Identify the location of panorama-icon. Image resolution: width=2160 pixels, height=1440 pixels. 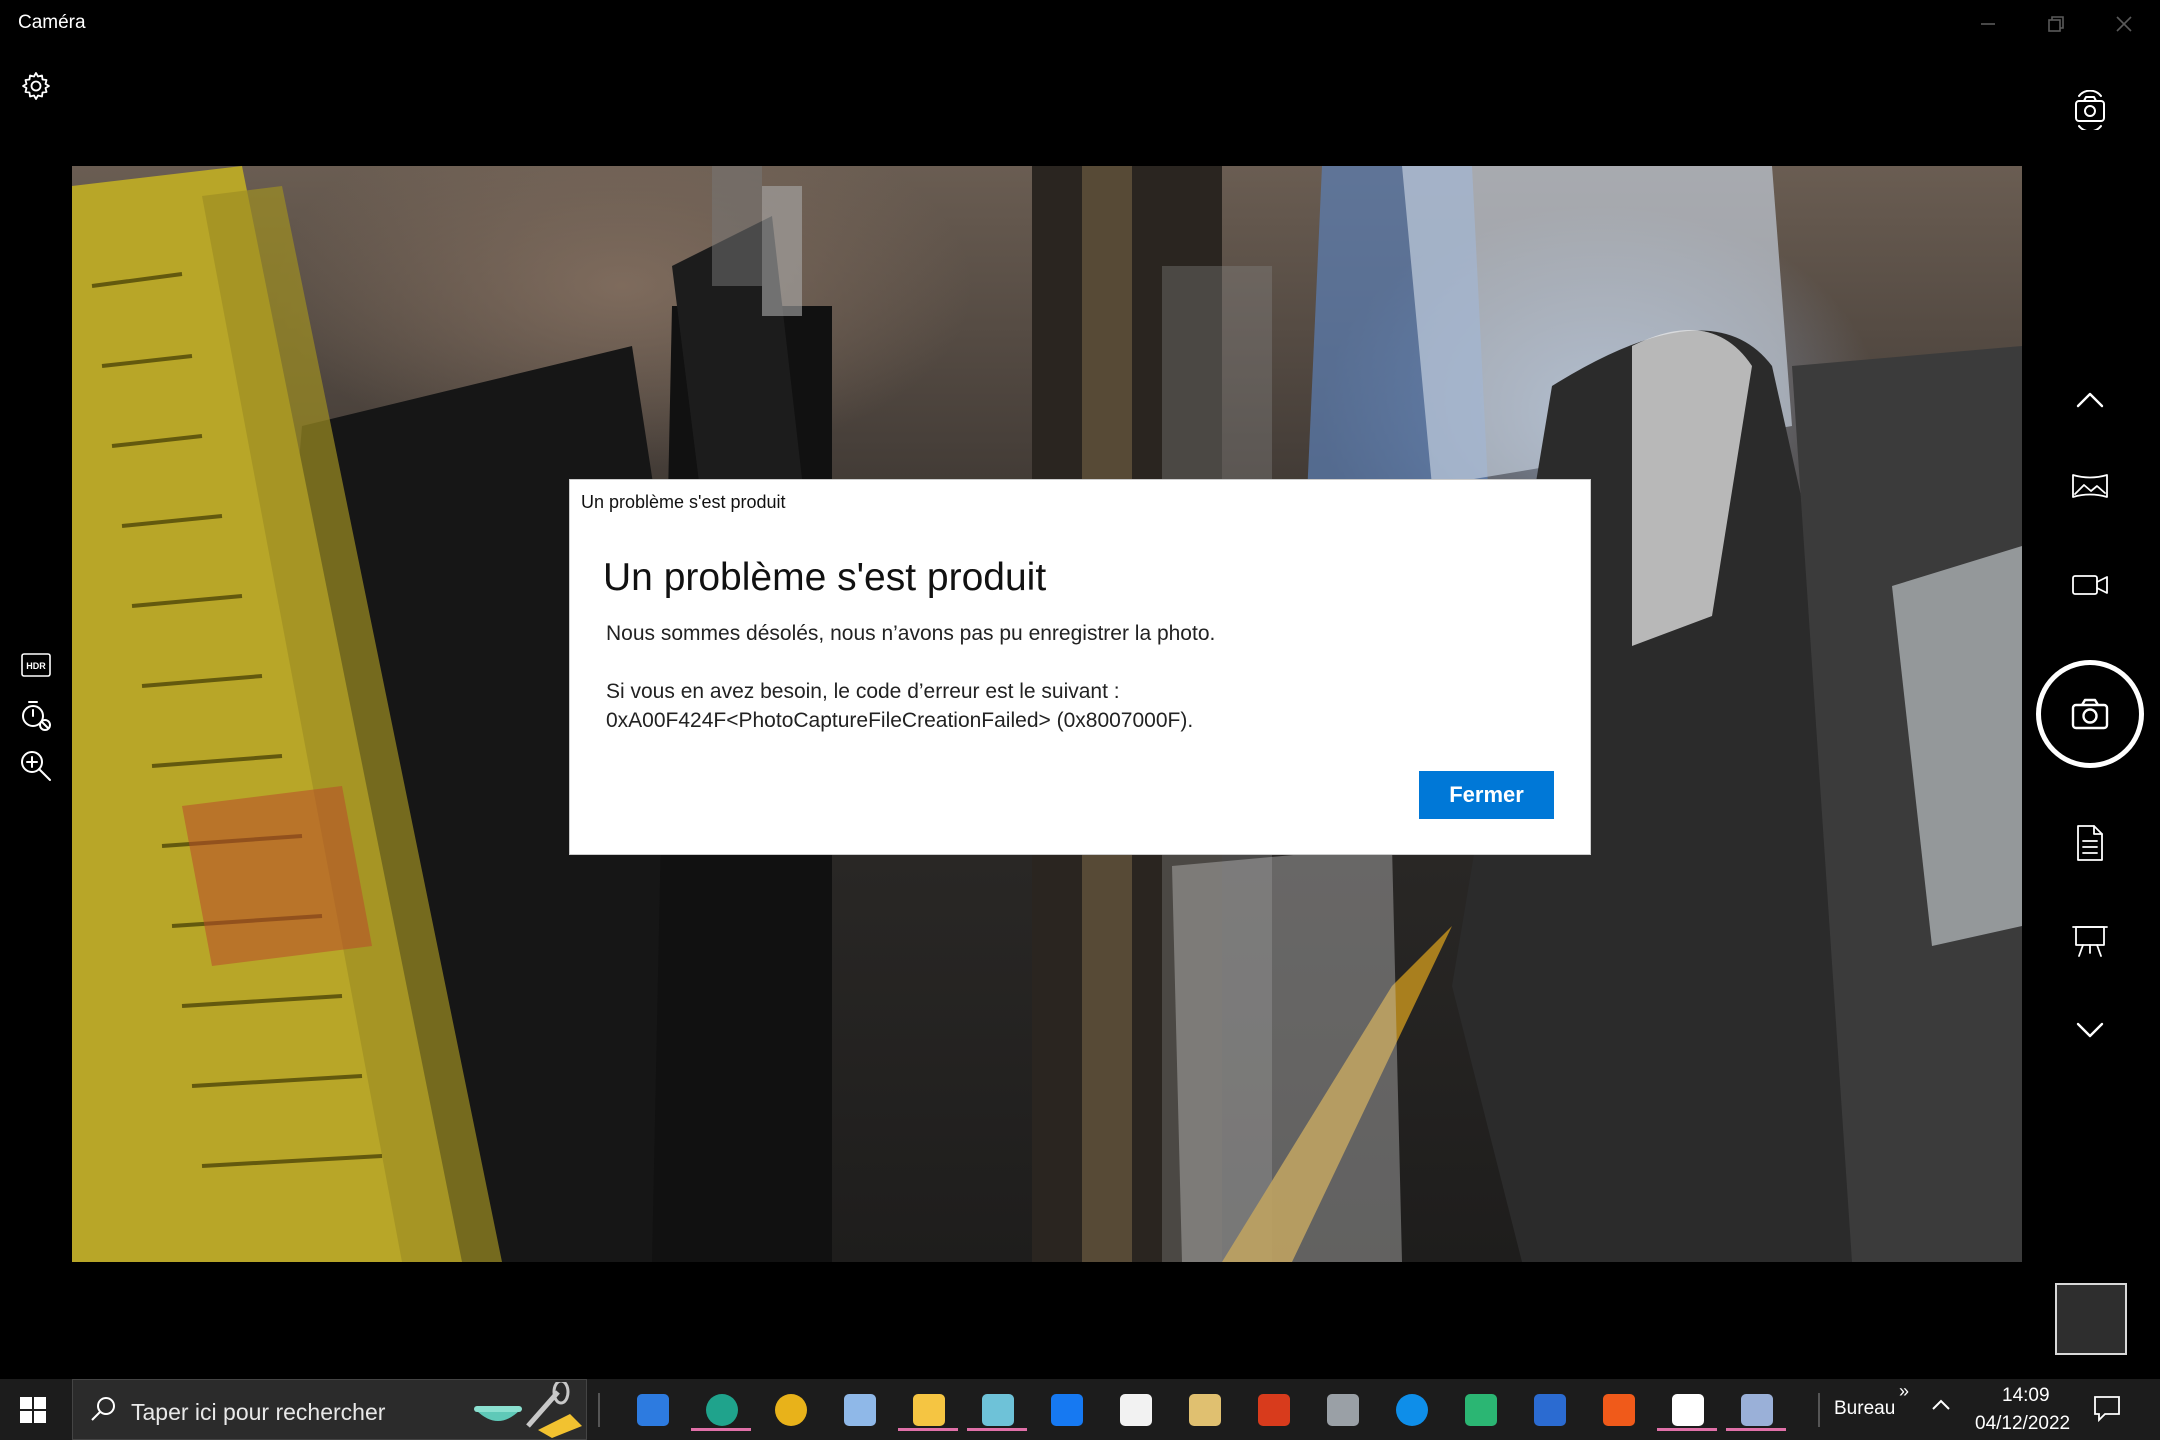
(2090, 486).